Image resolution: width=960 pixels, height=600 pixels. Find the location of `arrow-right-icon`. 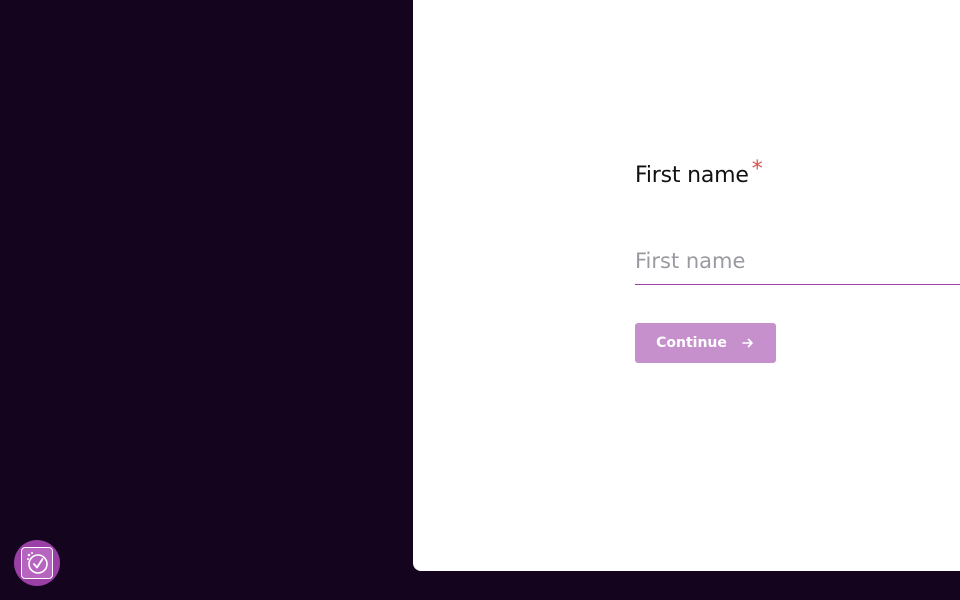

arrow-right-icon is located at coordinates (748, 343).